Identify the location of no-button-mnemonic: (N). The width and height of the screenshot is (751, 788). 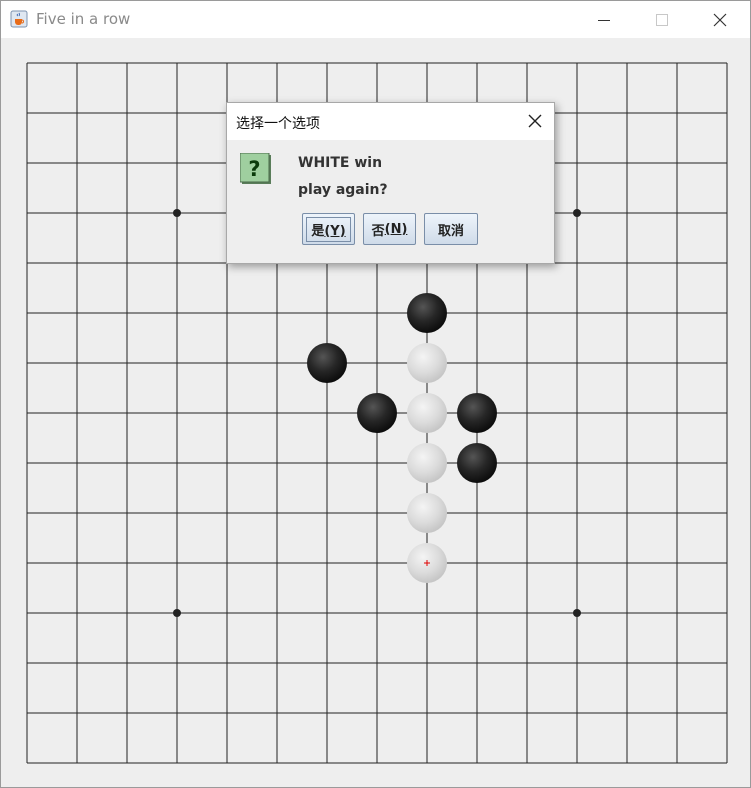
(396, 229).